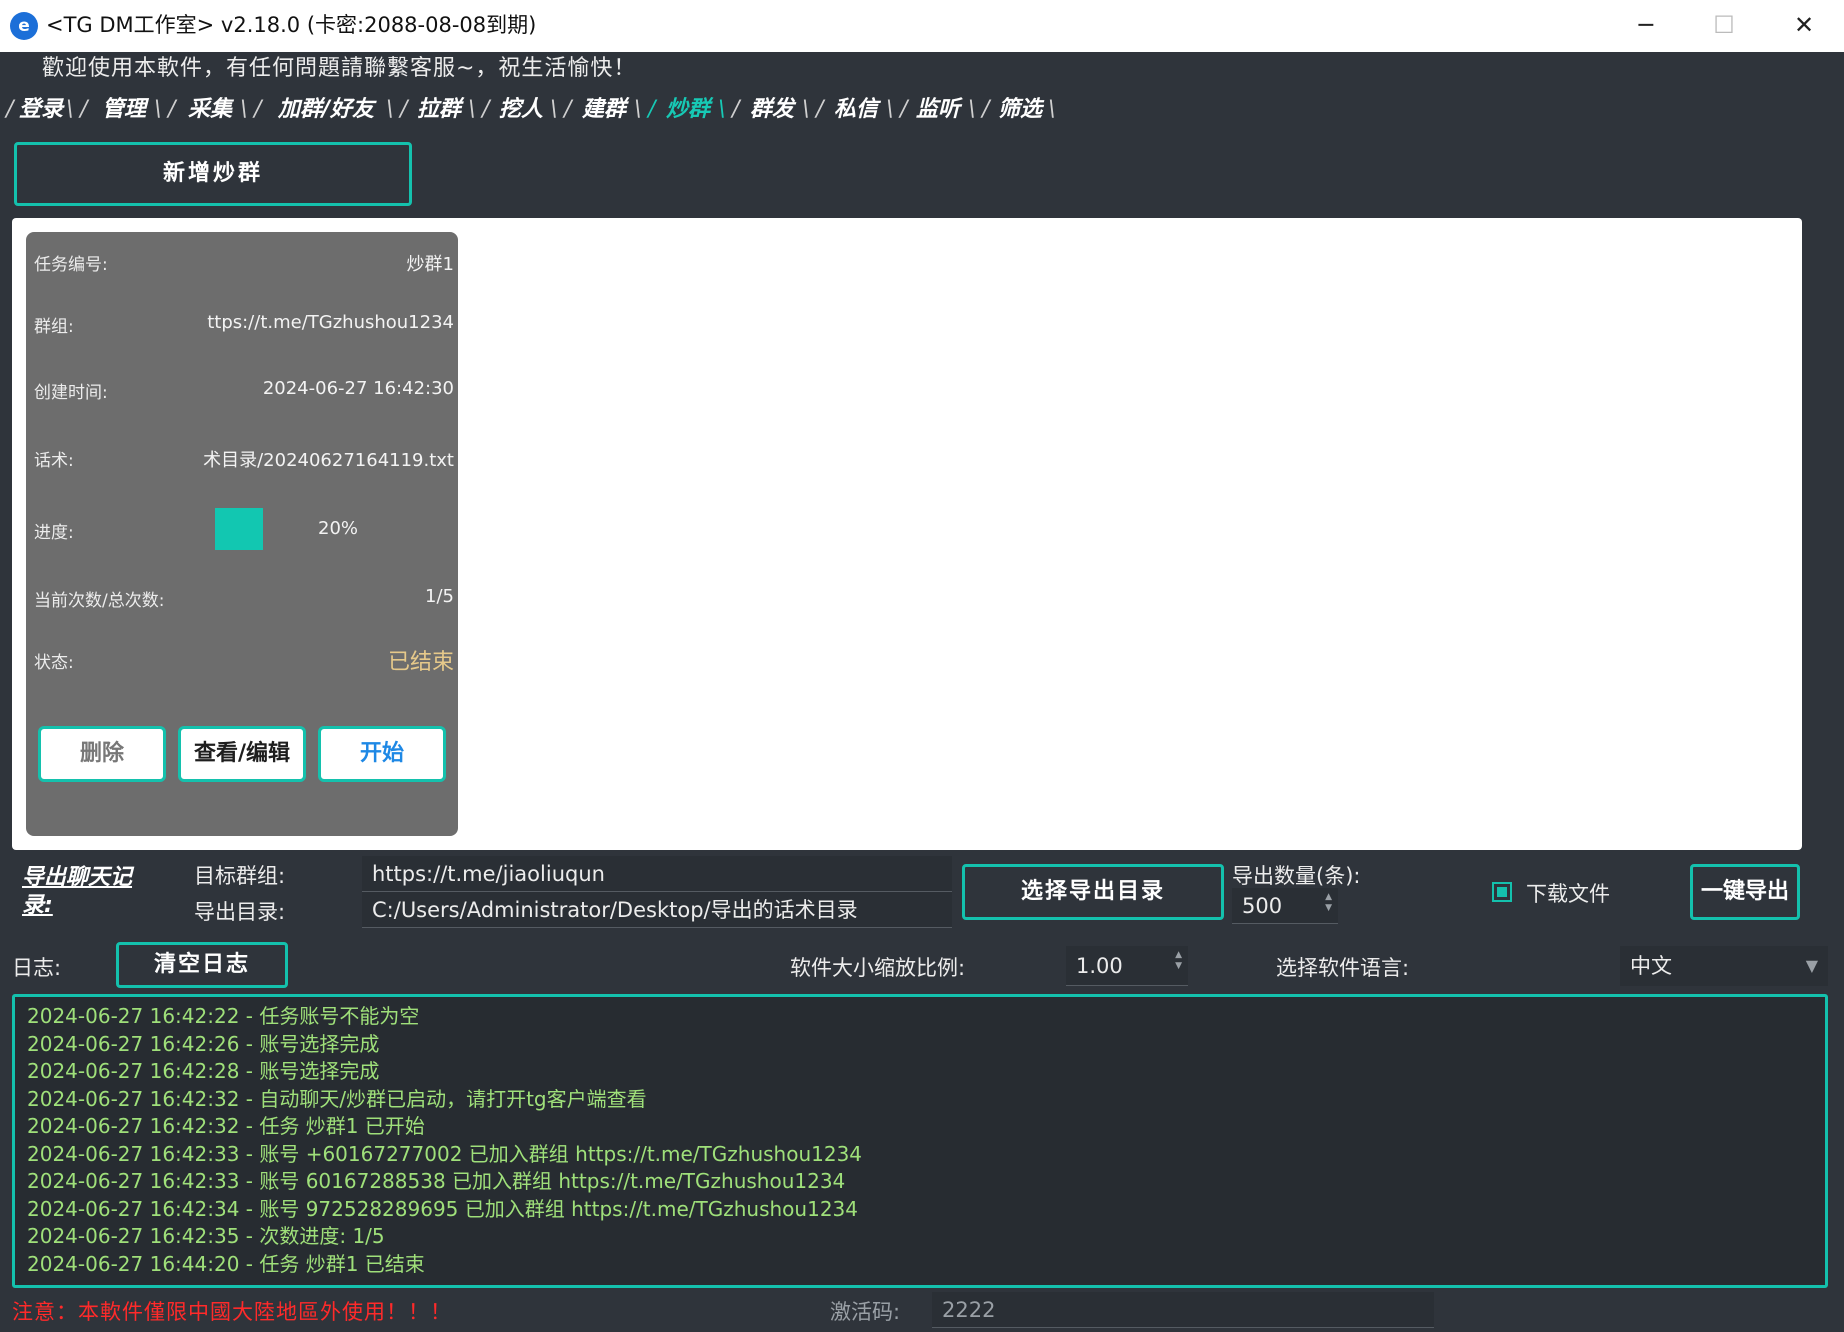 The image size is (1844, 1332). Describe the element at coordinates (1804, 26) in the screenshot. I see `close-button: ✕` at that location.